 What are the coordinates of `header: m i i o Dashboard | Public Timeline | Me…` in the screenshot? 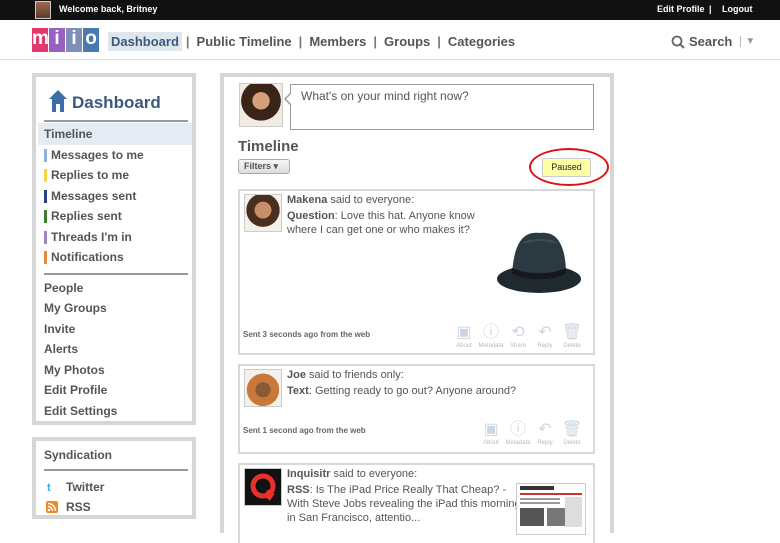 It's located at (390, 40).